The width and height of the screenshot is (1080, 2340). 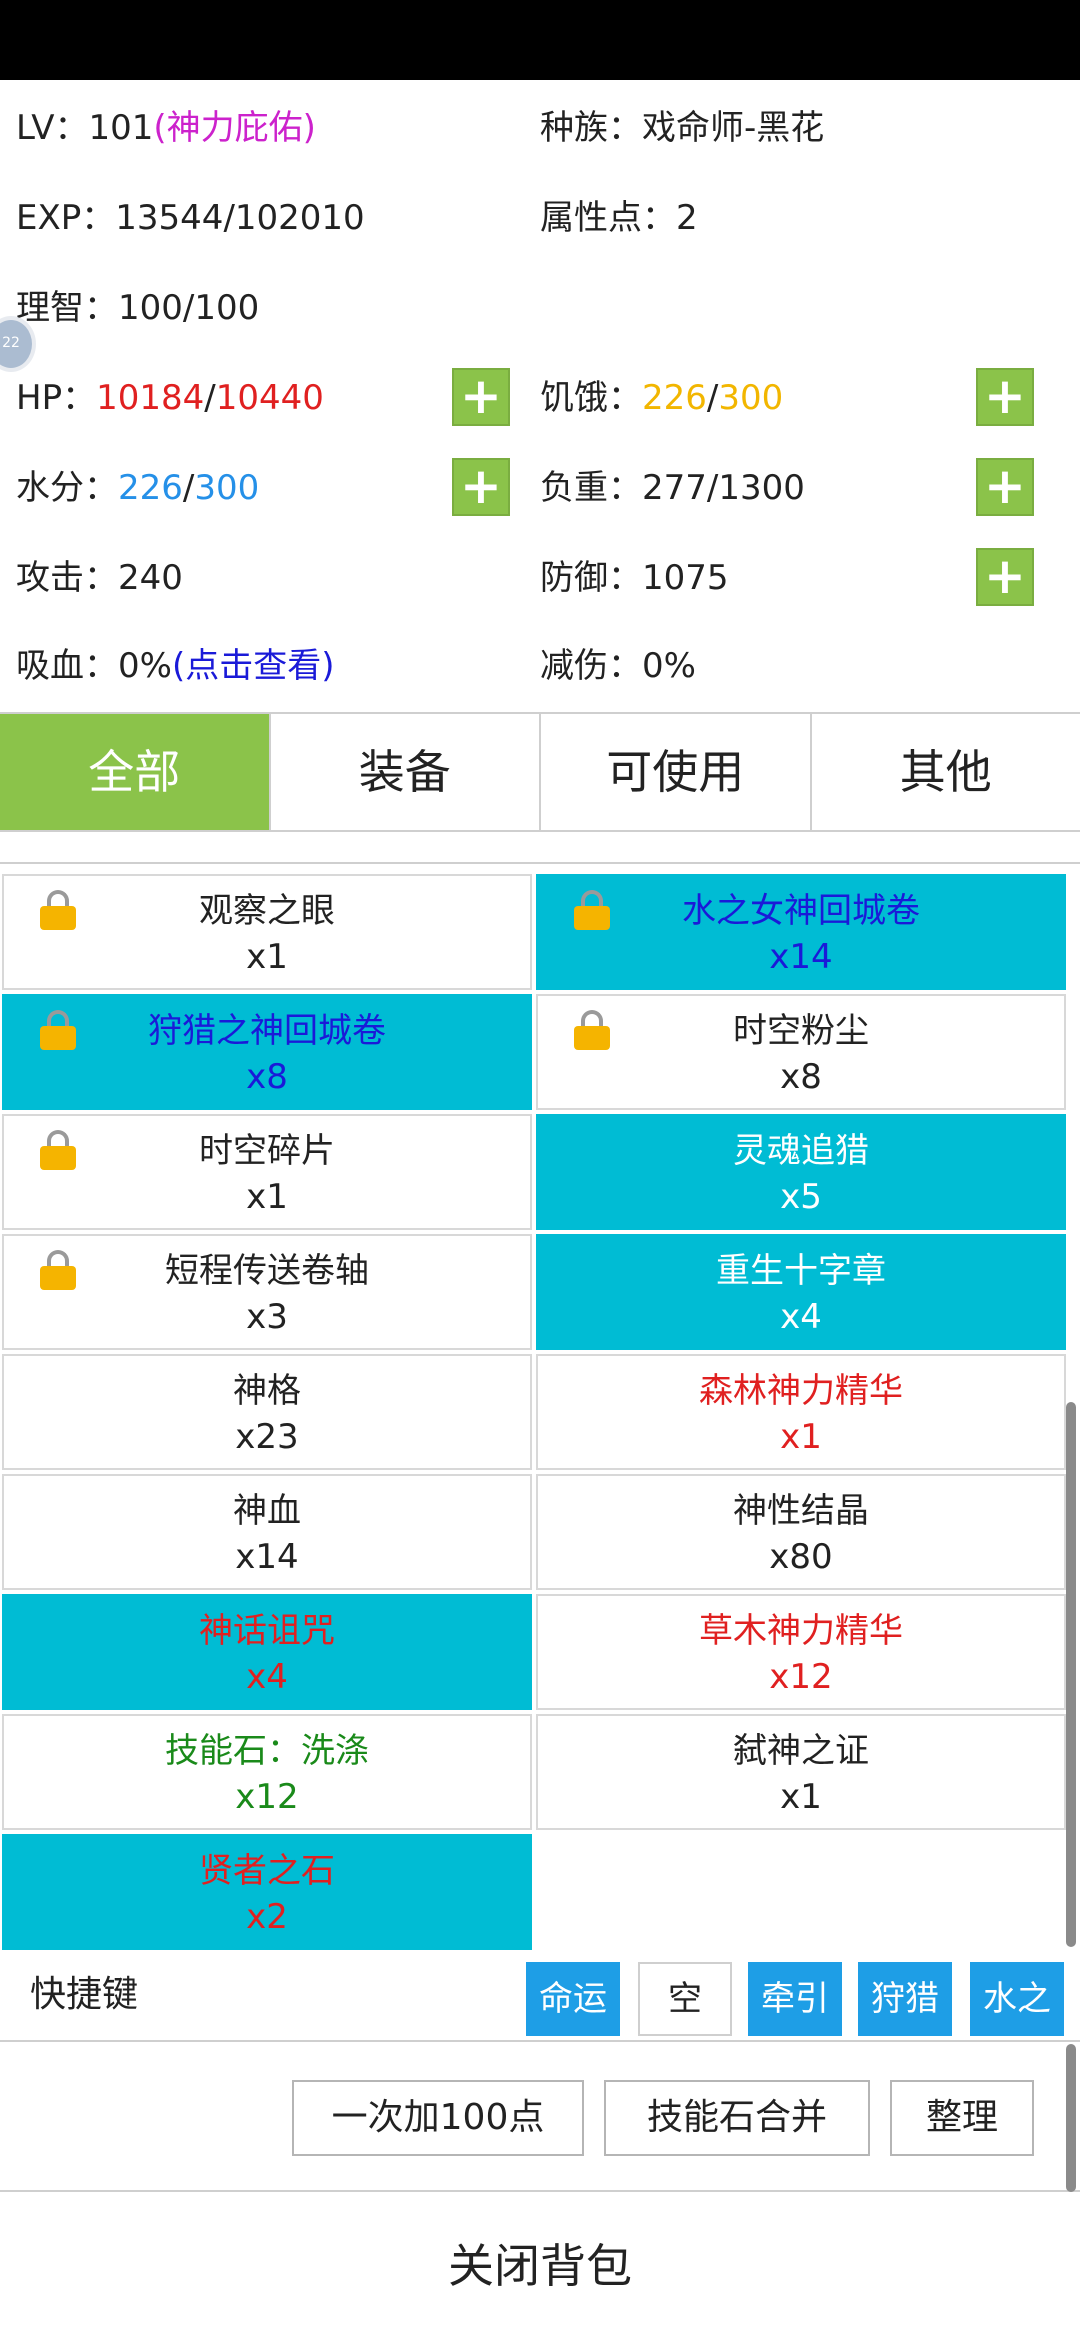 What do you see at coordinates (1017, 1999) in the screenshot?
I see `quick-slot-5: 水之` at bounding box center [1017, 1999].